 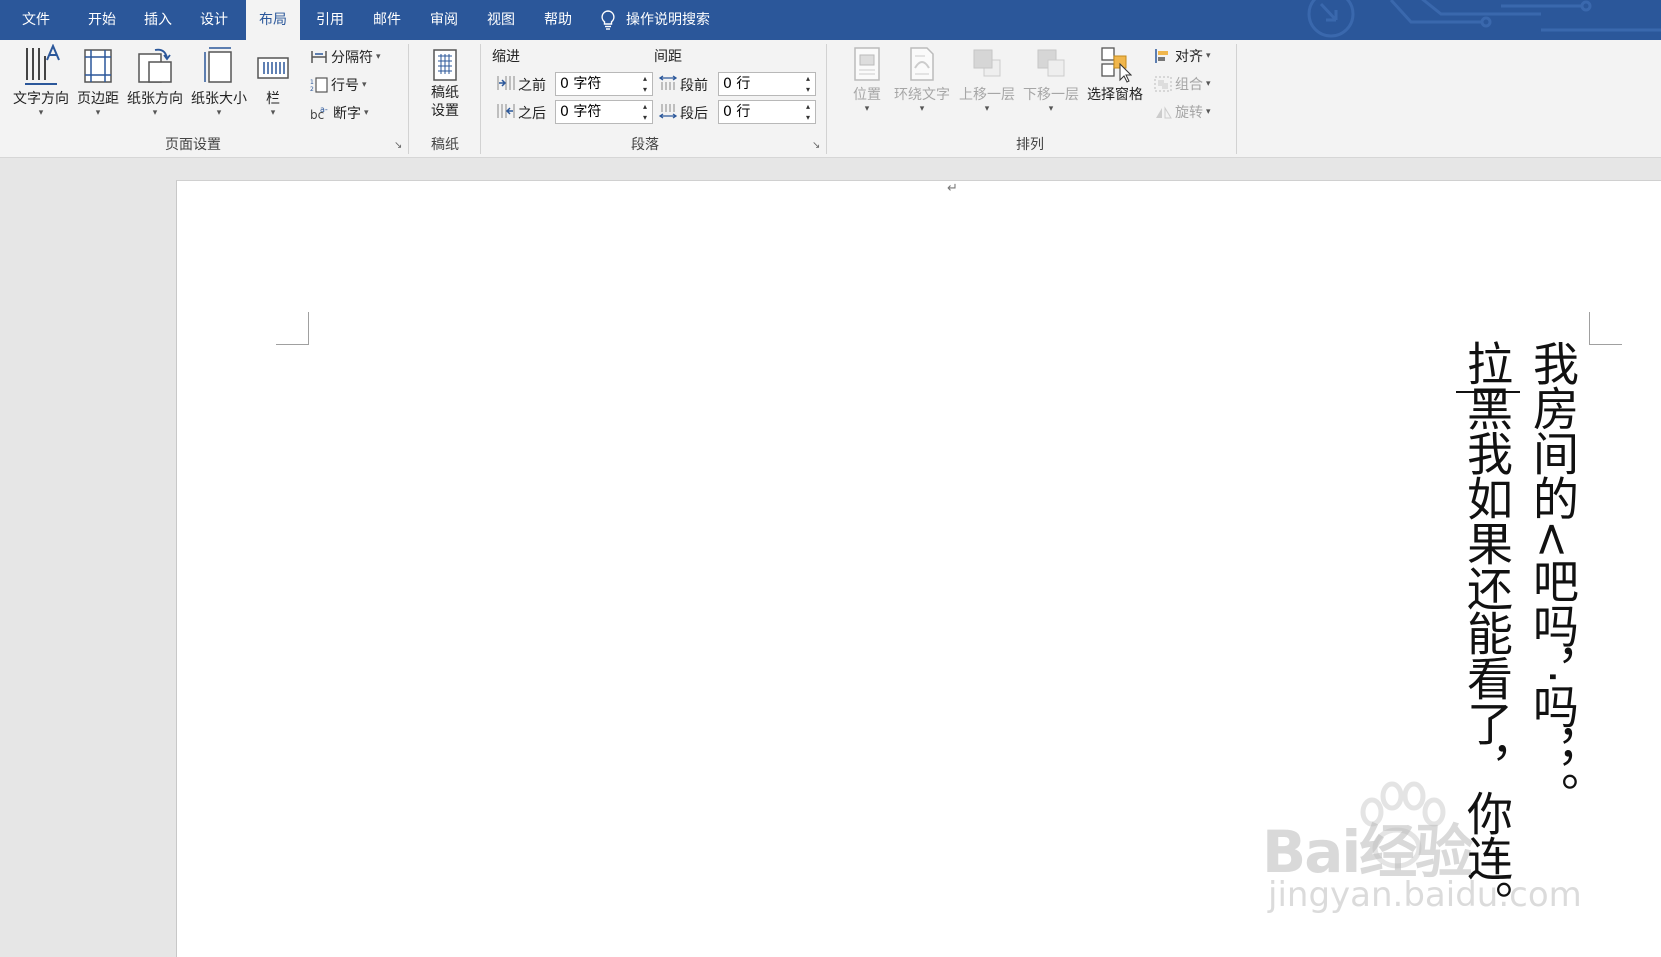 What do you see at coordinates (445, 65) in the screenshot?
I see `manuscript-icon` at bounding box center [445, 65].